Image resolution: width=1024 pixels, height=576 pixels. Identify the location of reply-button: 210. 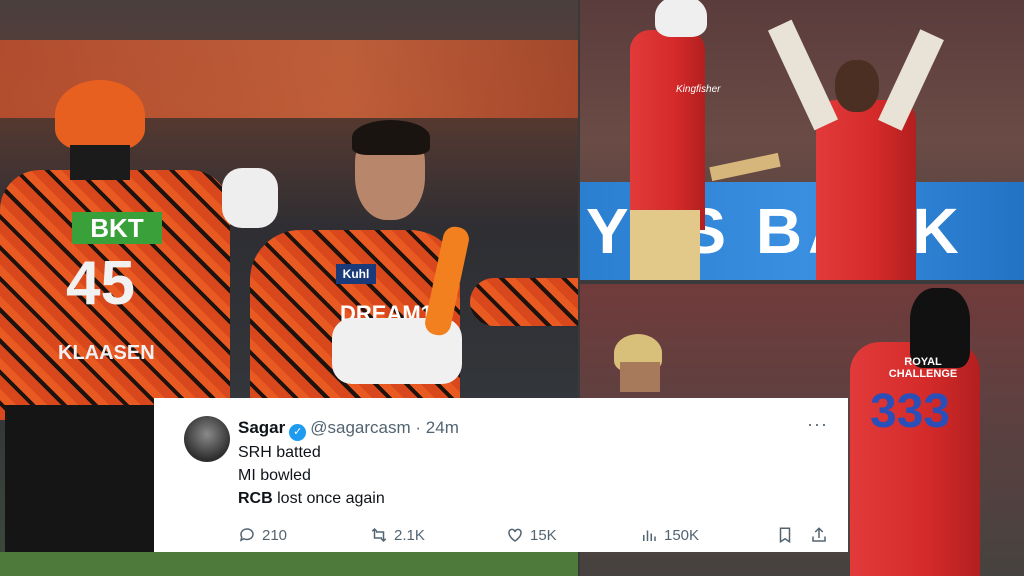
(262, 535).